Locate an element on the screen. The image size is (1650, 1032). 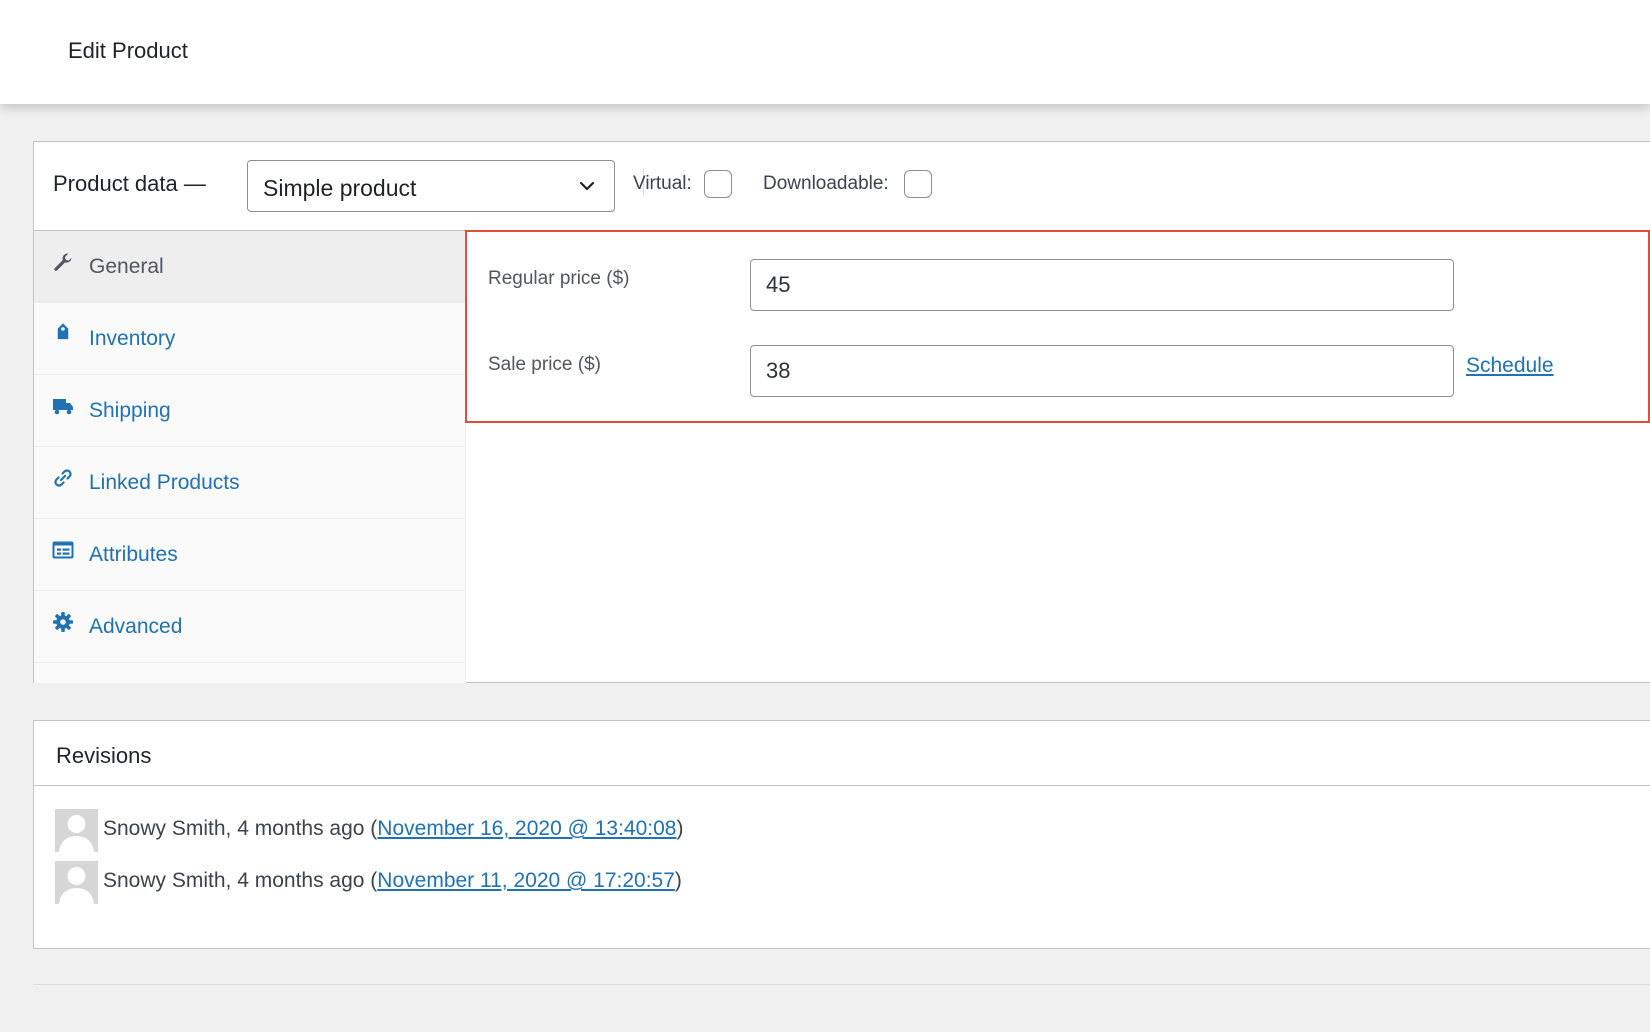
sale-price-label: Sale price ($) is located at coordinates (544, 364).